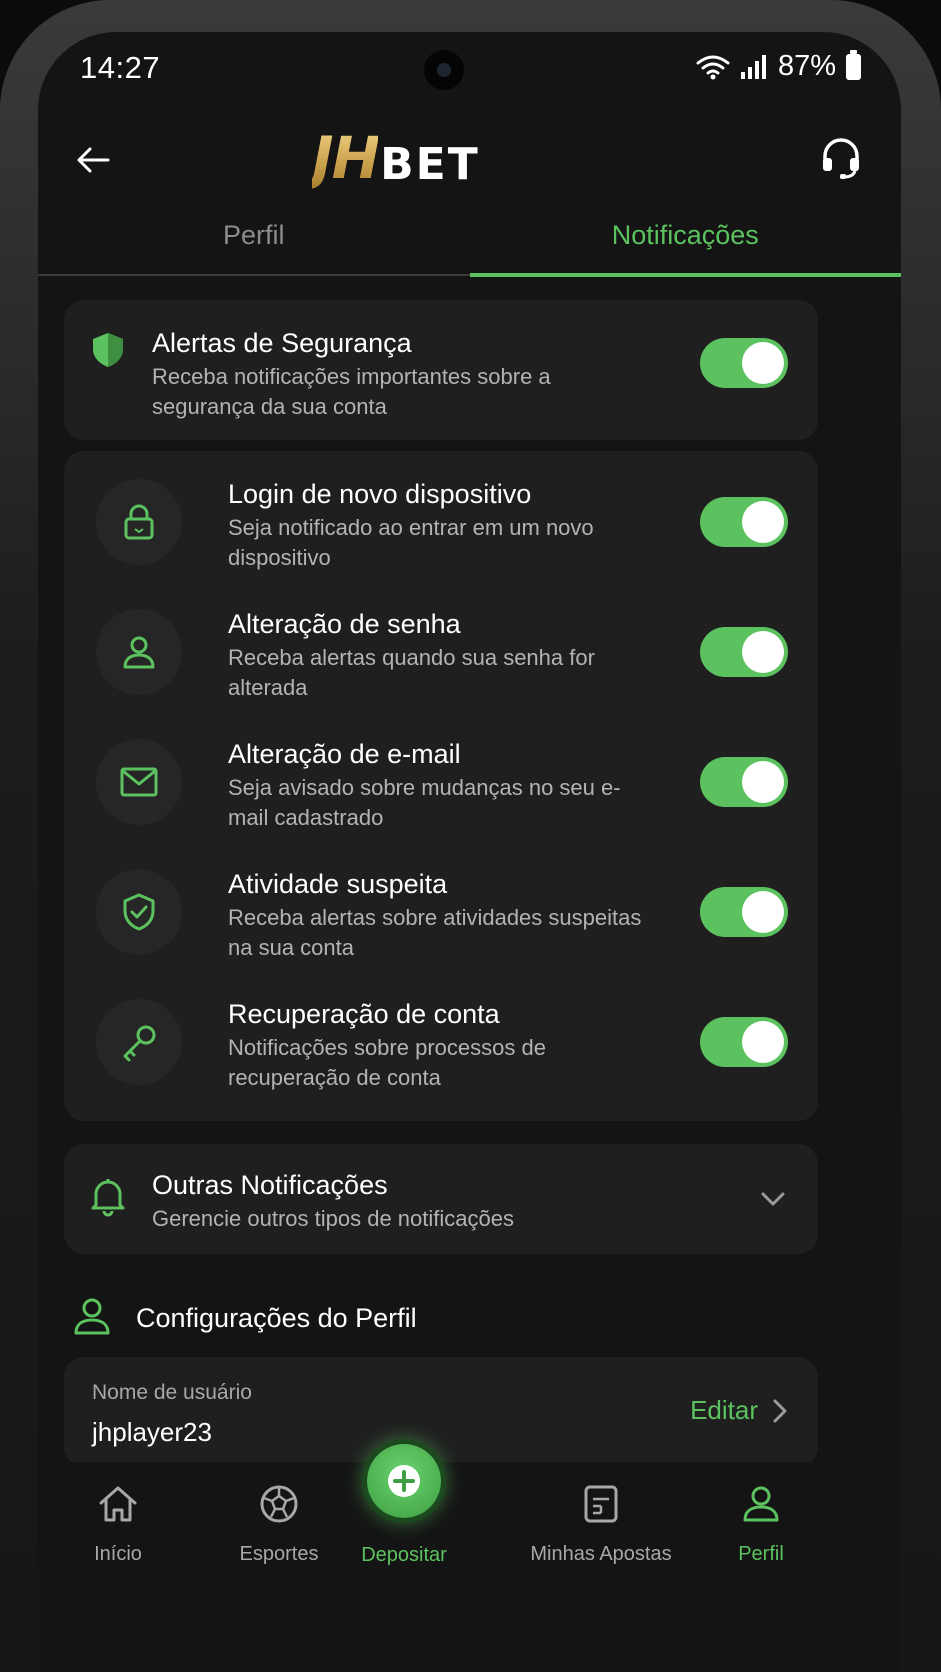 This screenshot has height=1672, width=941. Describe the element at coordinates (120, 67) in the screenshot. I see `status-time: 14:27` at that location.